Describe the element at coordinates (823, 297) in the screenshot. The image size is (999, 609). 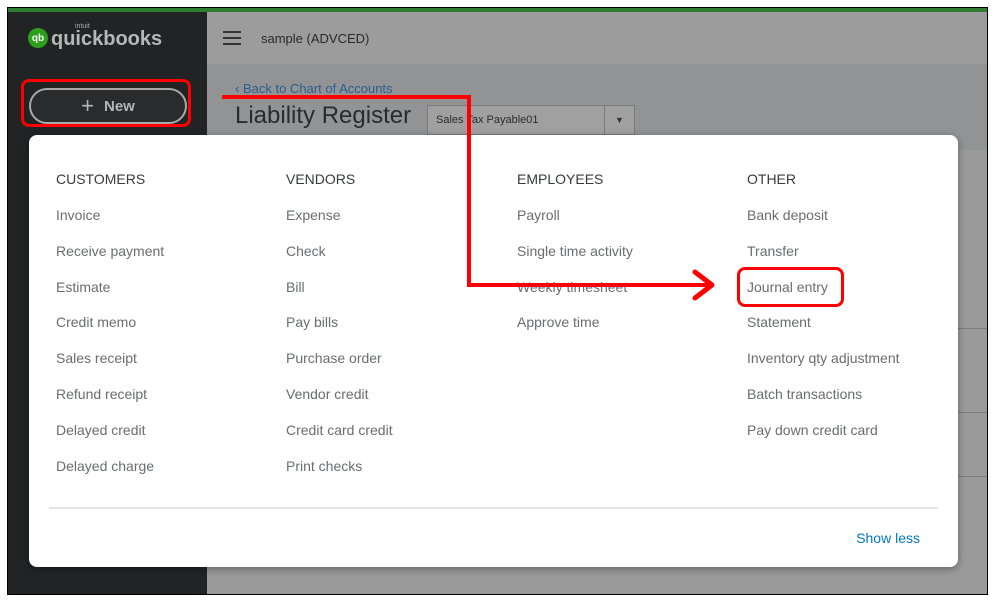
I see `menu-item-journal-entry: Journal entry` at that location.